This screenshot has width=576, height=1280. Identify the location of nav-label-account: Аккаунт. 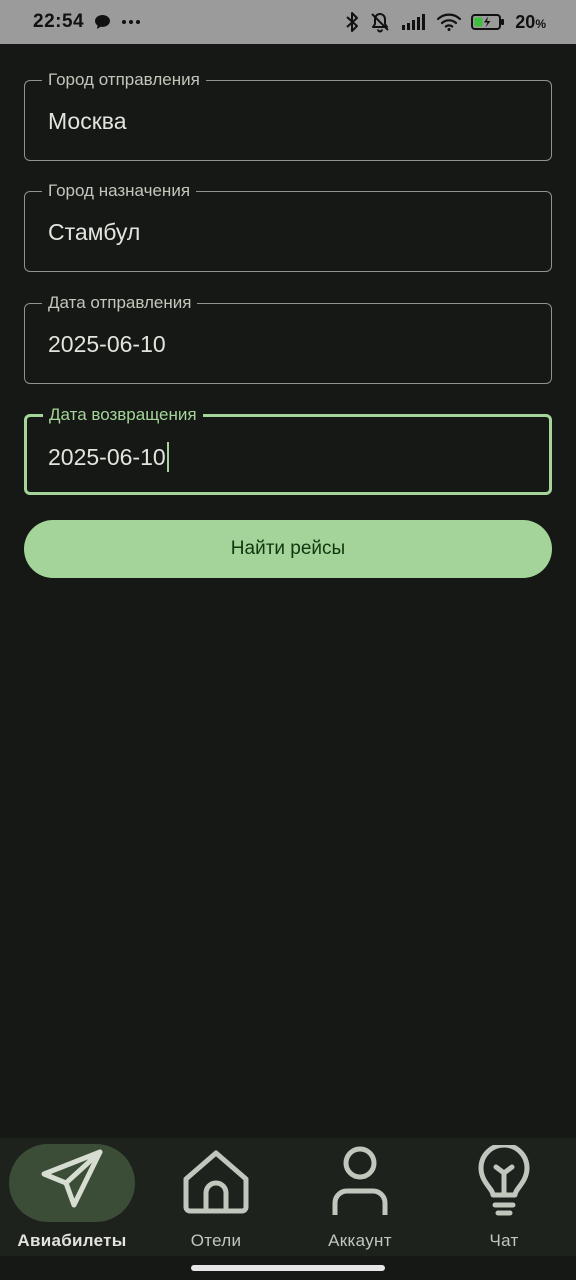
(360, 1240).